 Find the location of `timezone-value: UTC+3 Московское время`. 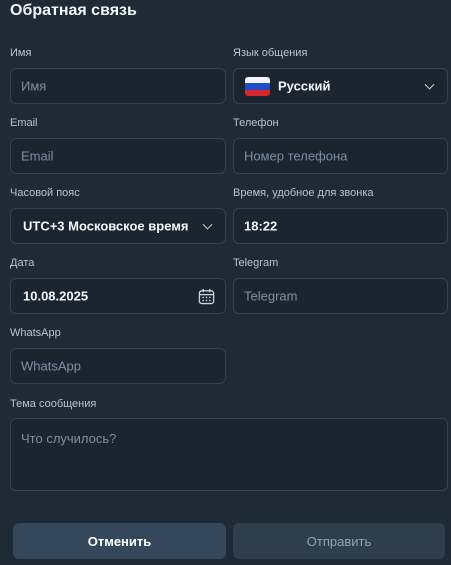

timezone-value: UTC+3 Московское время is located at coordinates (106, 226).